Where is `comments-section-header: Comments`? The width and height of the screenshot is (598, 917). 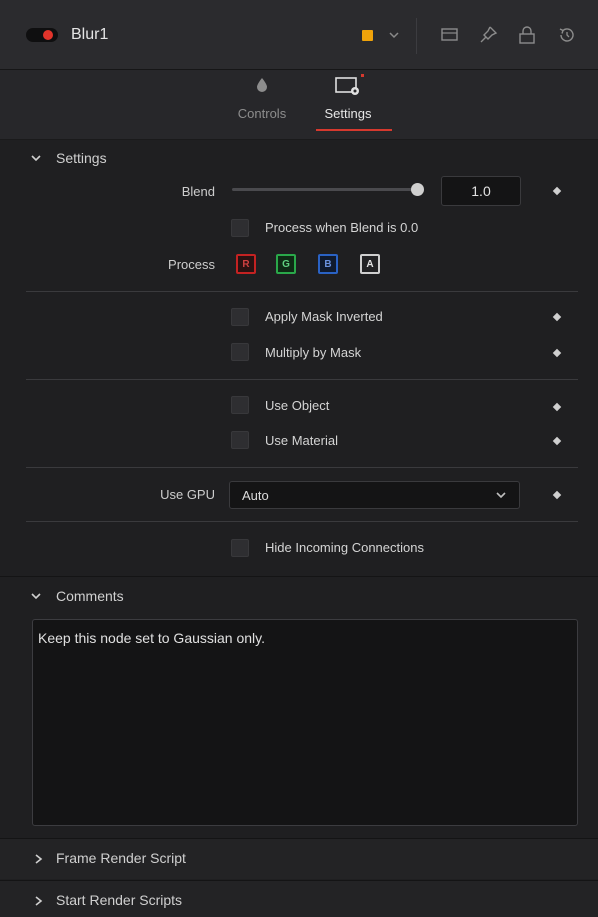 comments-section-header: Comments is located at coordinates (299, 596).